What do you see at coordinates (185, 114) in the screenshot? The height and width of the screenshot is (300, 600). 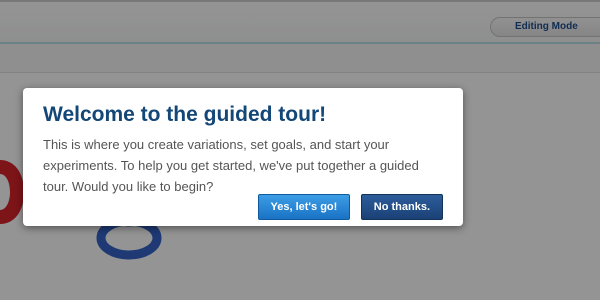 I see `dialog-title: Welcome to the guided tour!` at bounding box center [185, 114].